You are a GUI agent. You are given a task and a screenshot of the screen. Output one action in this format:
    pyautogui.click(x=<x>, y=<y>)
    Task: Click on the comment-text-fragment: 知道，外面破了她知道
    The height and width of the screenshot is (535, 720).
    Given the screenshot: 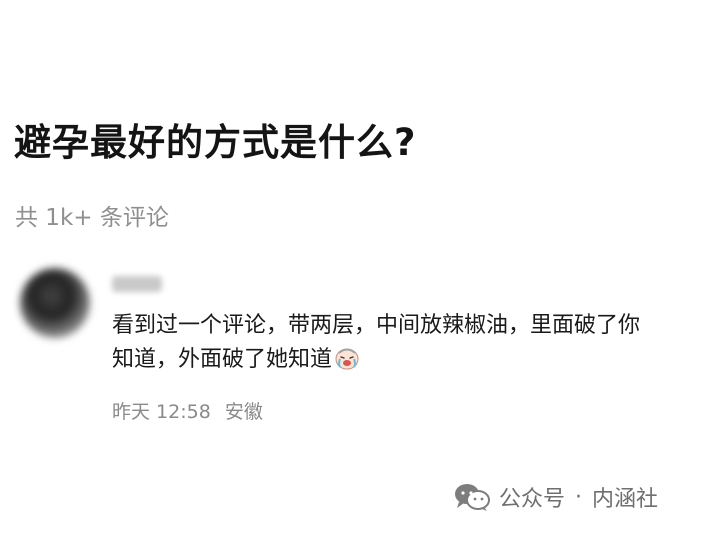 What is the action you would take?
    pyautogui.click(x=222, y=359)
    